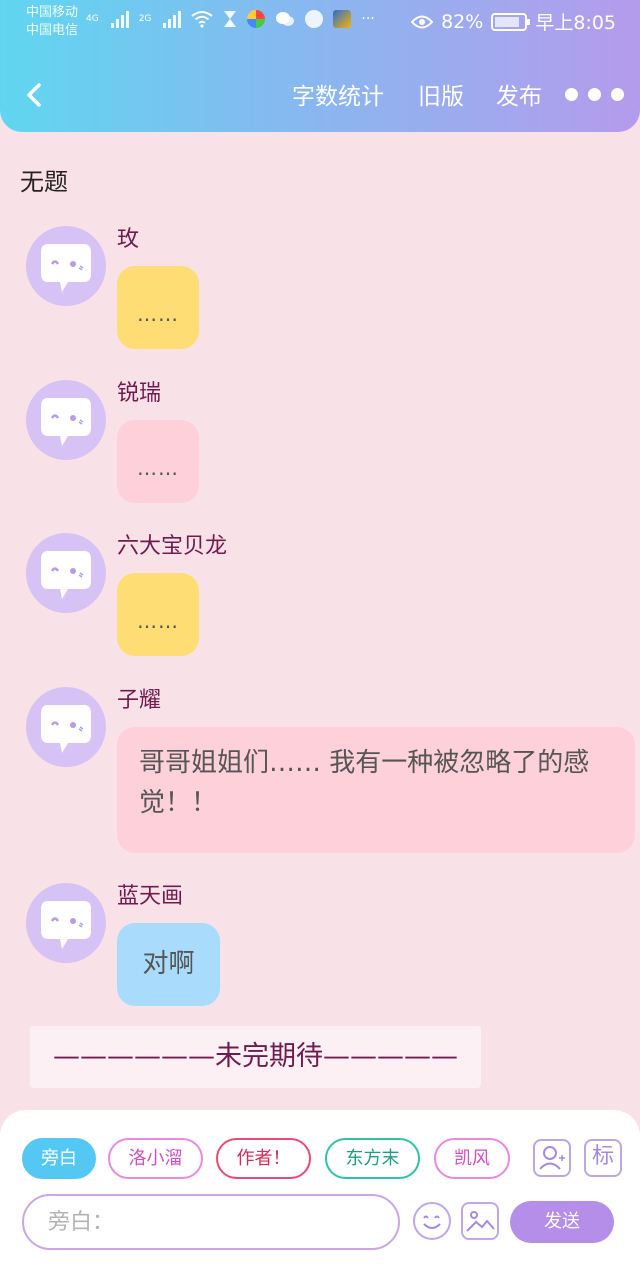 The image size is (640, 1280). I want to click on message-bubble: 哥哥姐姐们…… 我有一种被忽略了的感觉！！, so click(376, 790).